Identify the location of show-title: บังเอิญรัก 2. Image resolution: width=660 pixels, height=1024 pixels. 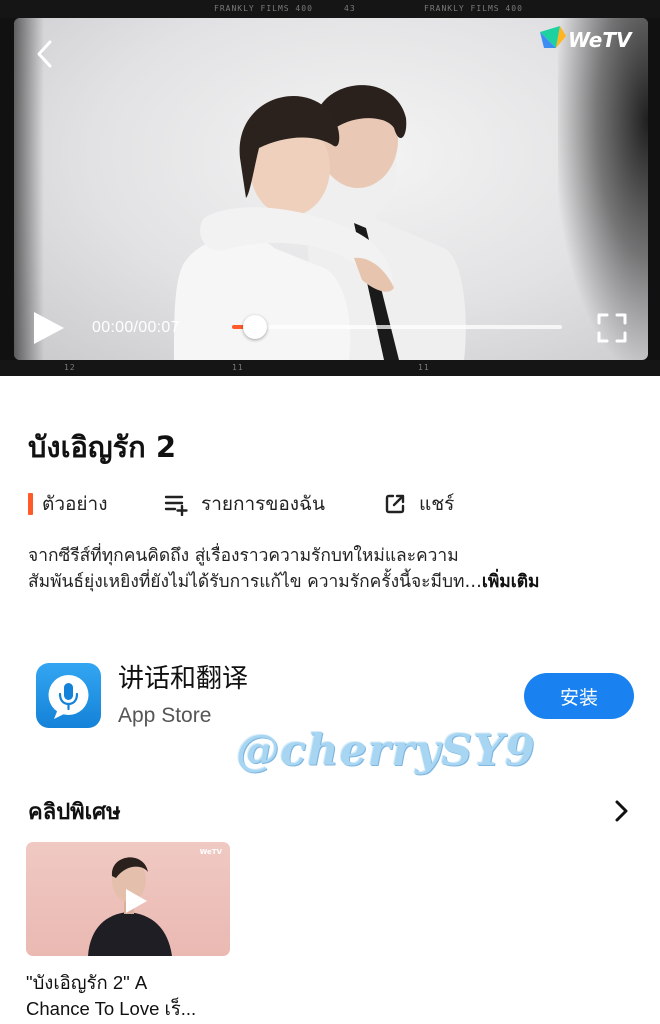
(102, 447).